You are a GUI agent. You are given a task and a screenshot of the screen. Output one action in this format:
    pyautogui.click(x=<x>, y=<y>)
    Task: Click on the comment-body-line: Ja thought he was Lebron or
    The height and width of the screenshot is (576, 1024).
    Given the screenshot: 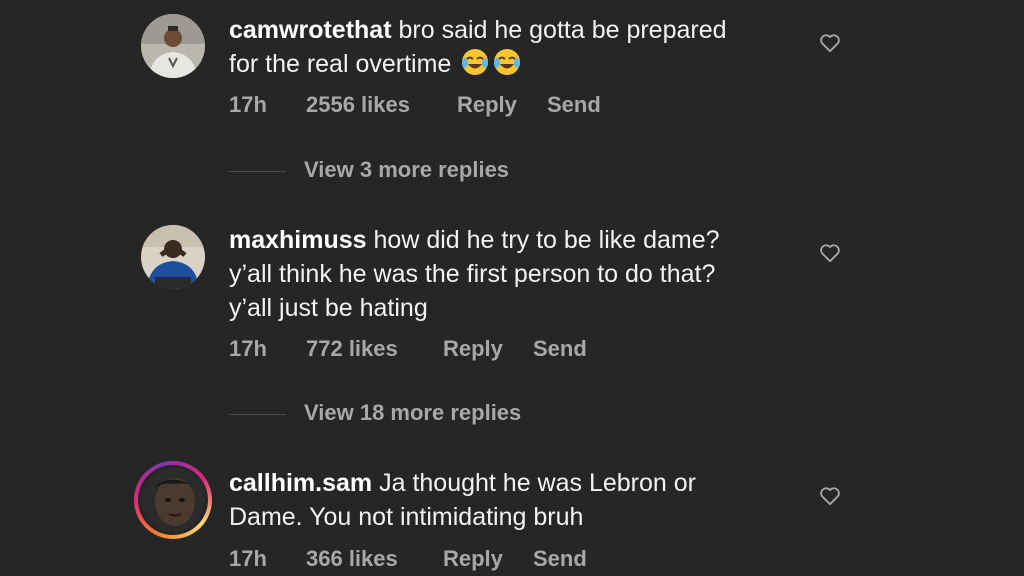 What is the action you would take?
    pyautogui.click(x=537, y=483)
    